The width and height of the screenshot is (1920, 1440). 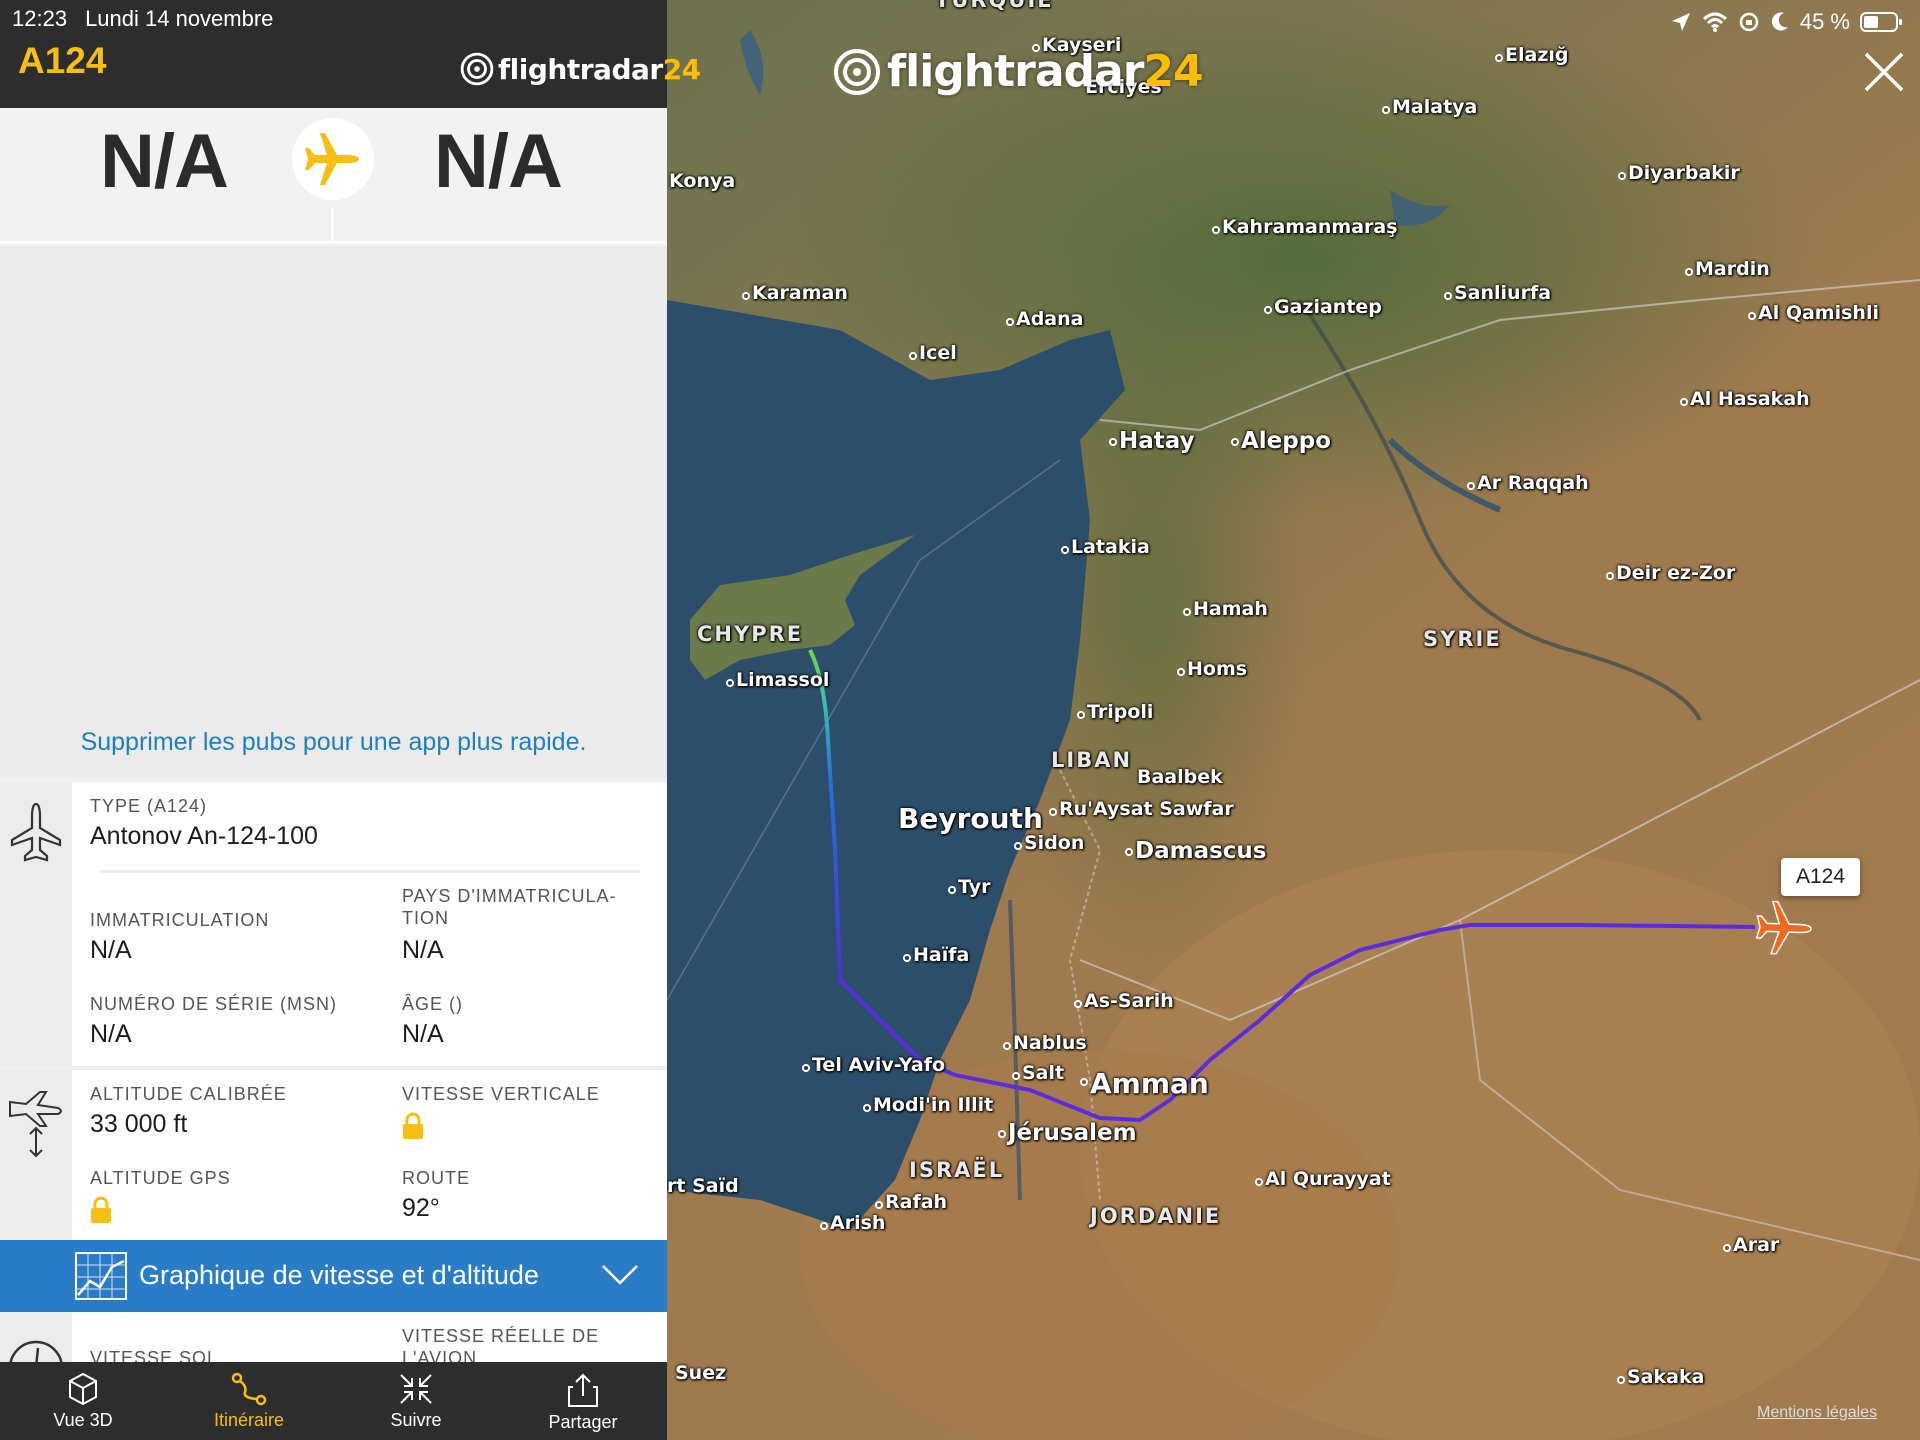 What do you see at coordinates (1756, 1245) in the screenshot?
I see `map-place-label: Arar` at bounding box center [1756, 1245].